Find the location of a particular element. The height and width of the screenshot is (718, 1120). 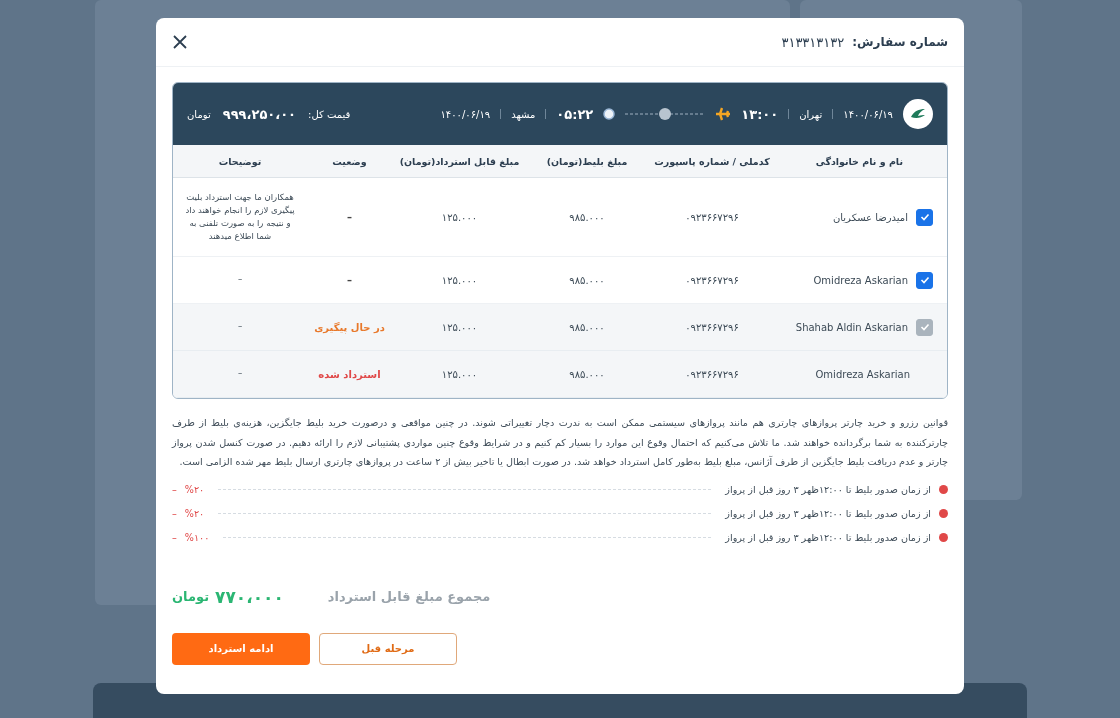

column-header: نام و نام خانوادگی is located at coordinates (859, 161).